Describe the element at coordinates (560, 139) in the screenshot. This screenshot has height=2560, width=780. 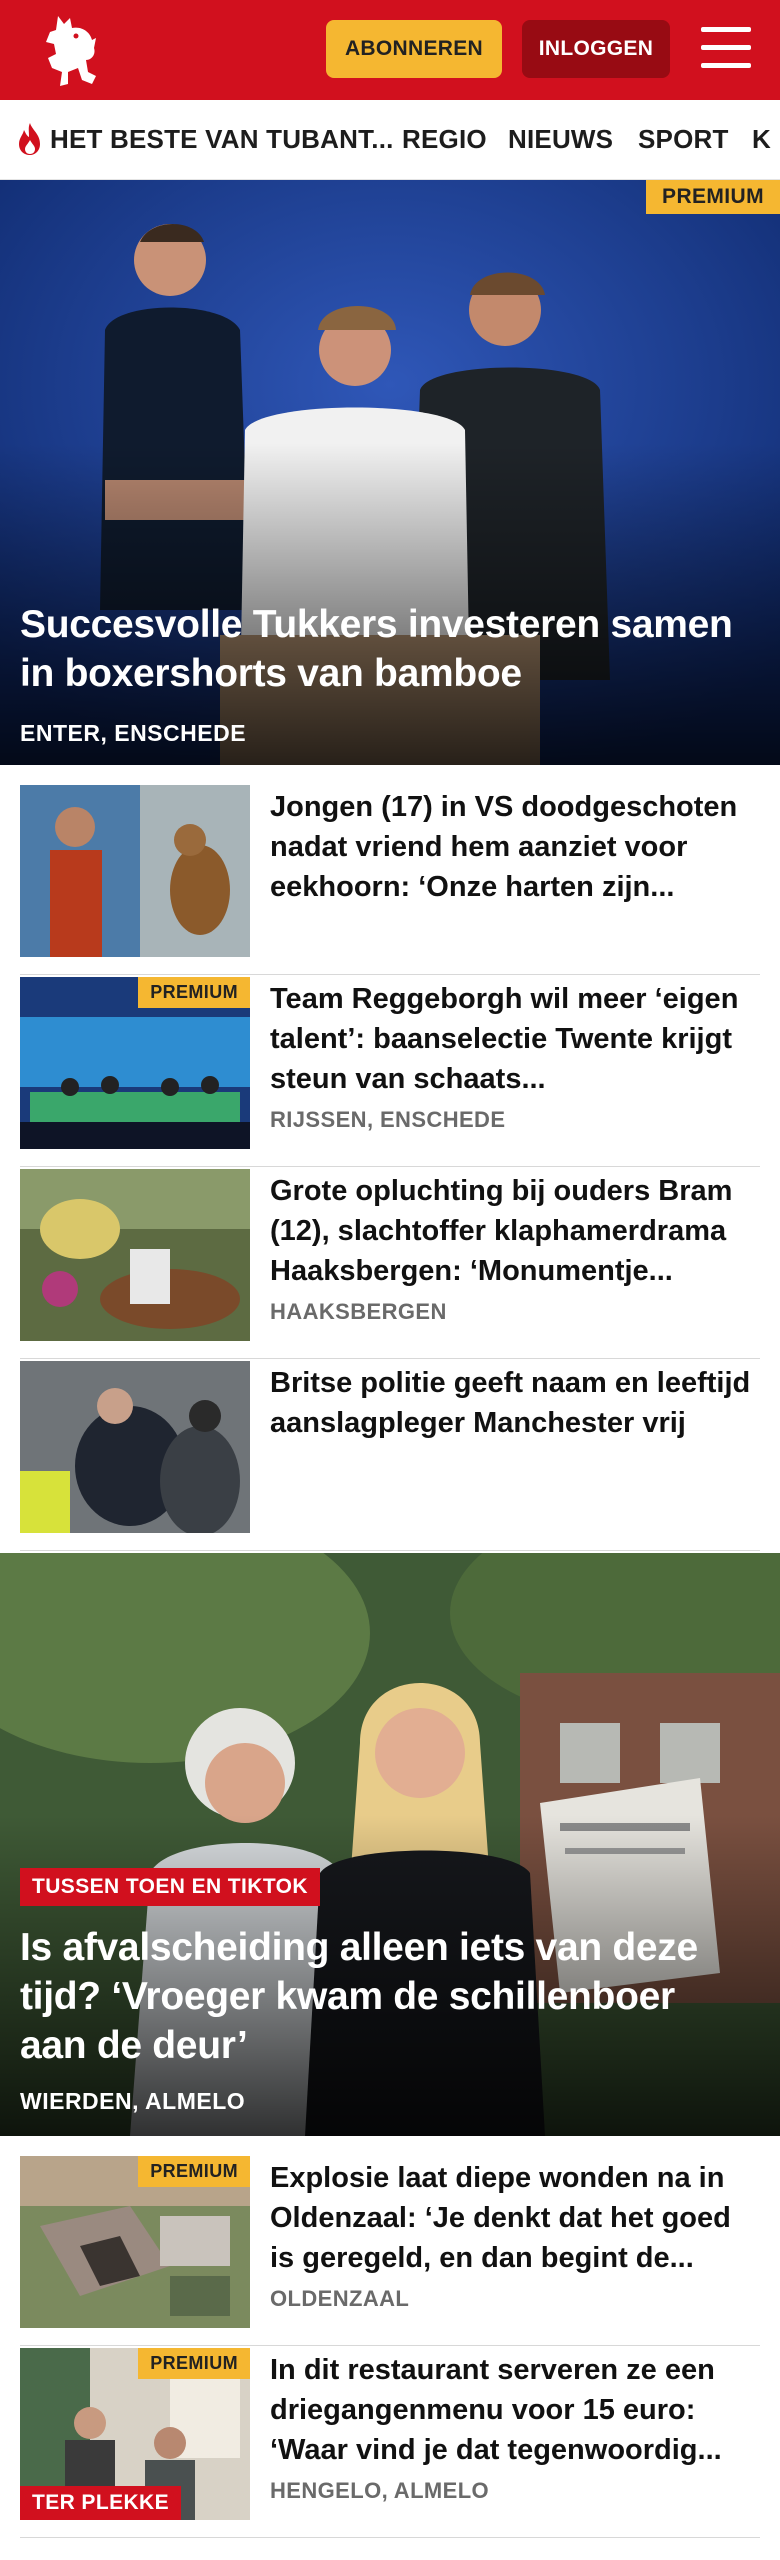
I see `nav-item-nieuws: NIEUWS` at that location.